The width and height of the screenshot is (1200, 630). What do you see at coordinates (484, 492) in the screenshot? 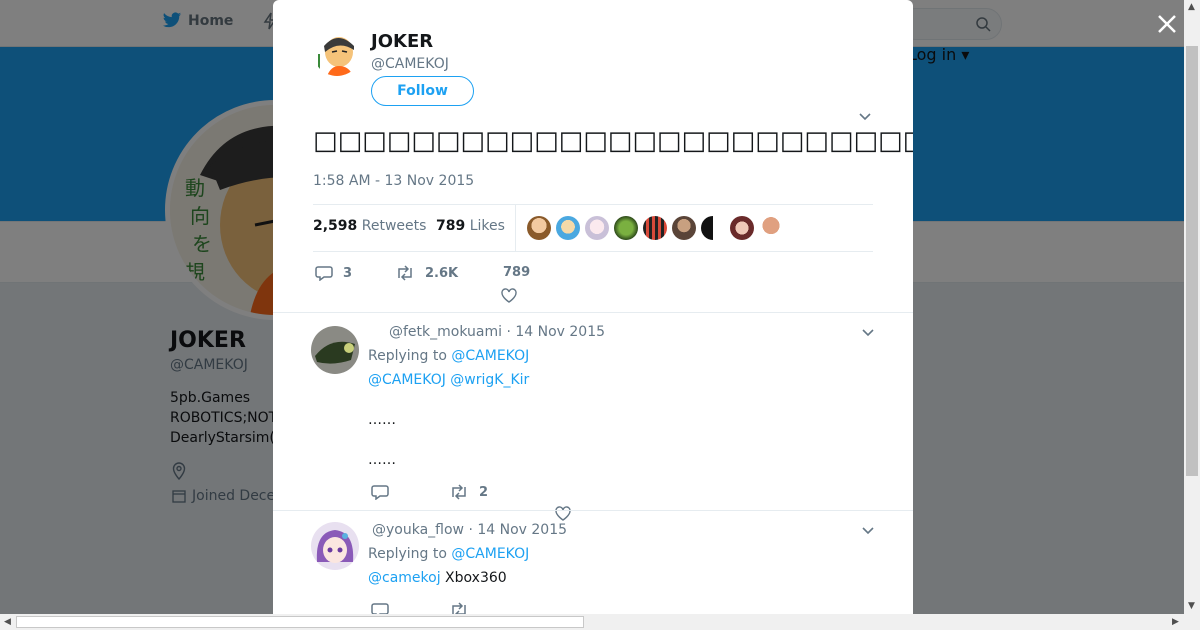
I see `retweet-count: 2` at bounding box center [484, 492].